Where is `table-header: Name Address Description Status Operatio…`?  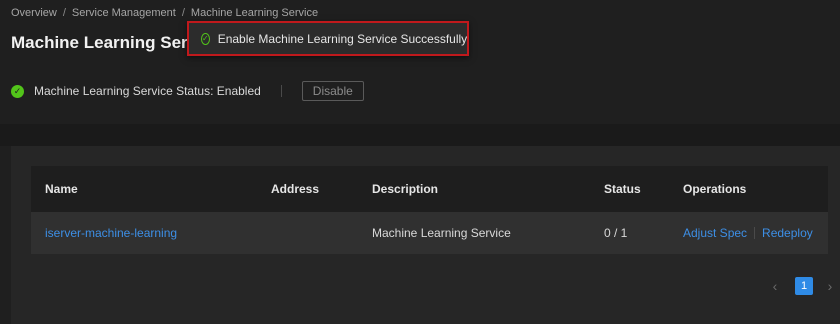 table-header: Name Address Description Status Operatio… is located at coordinates (429, 189).